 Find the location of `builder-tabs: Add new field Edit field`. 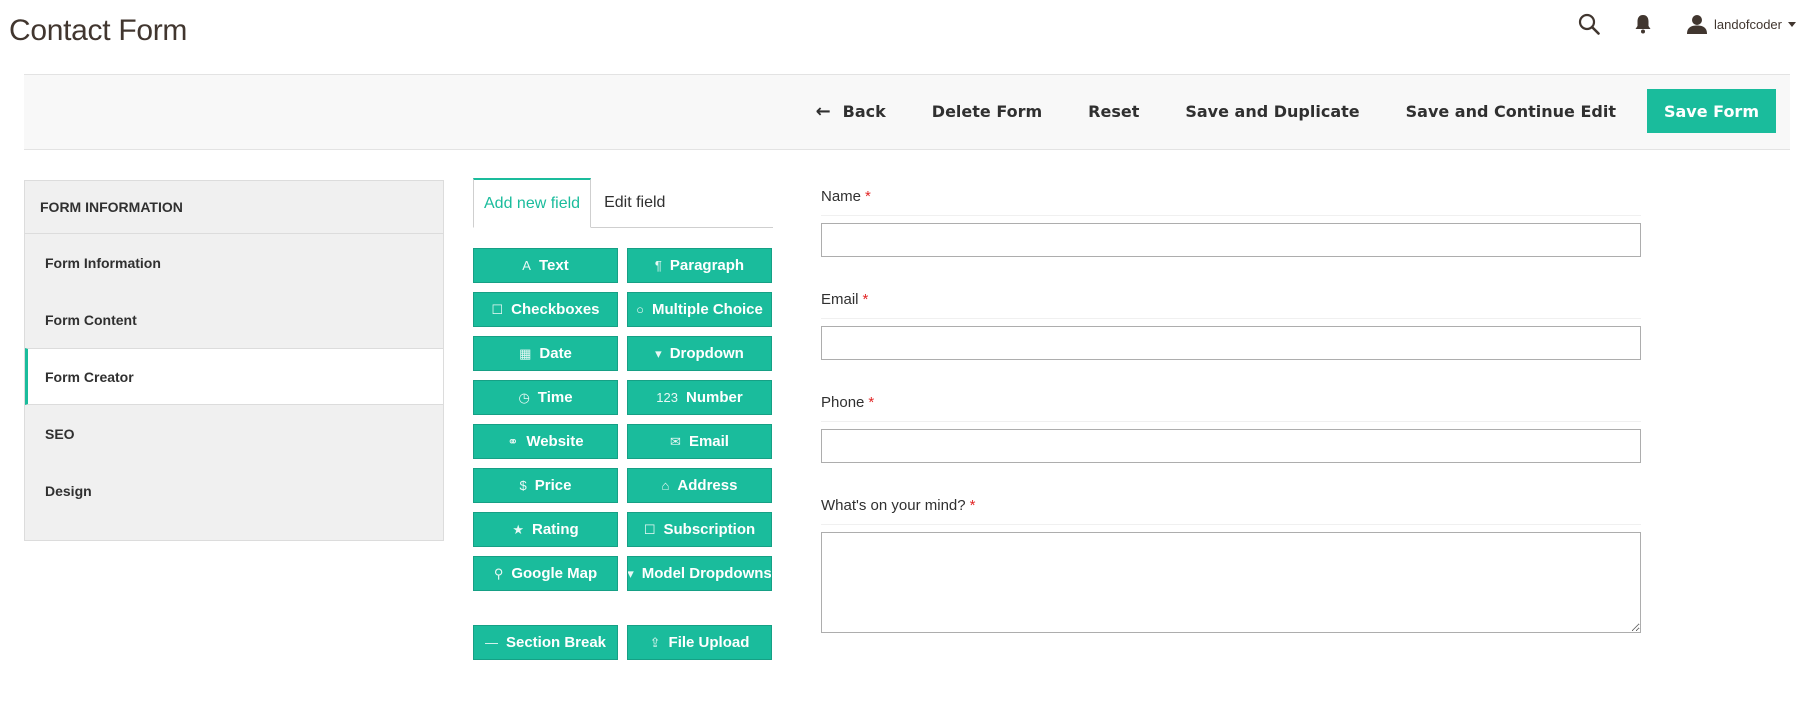

builder-tabs: Add new field Edit field is located at coordinates (623, 203).